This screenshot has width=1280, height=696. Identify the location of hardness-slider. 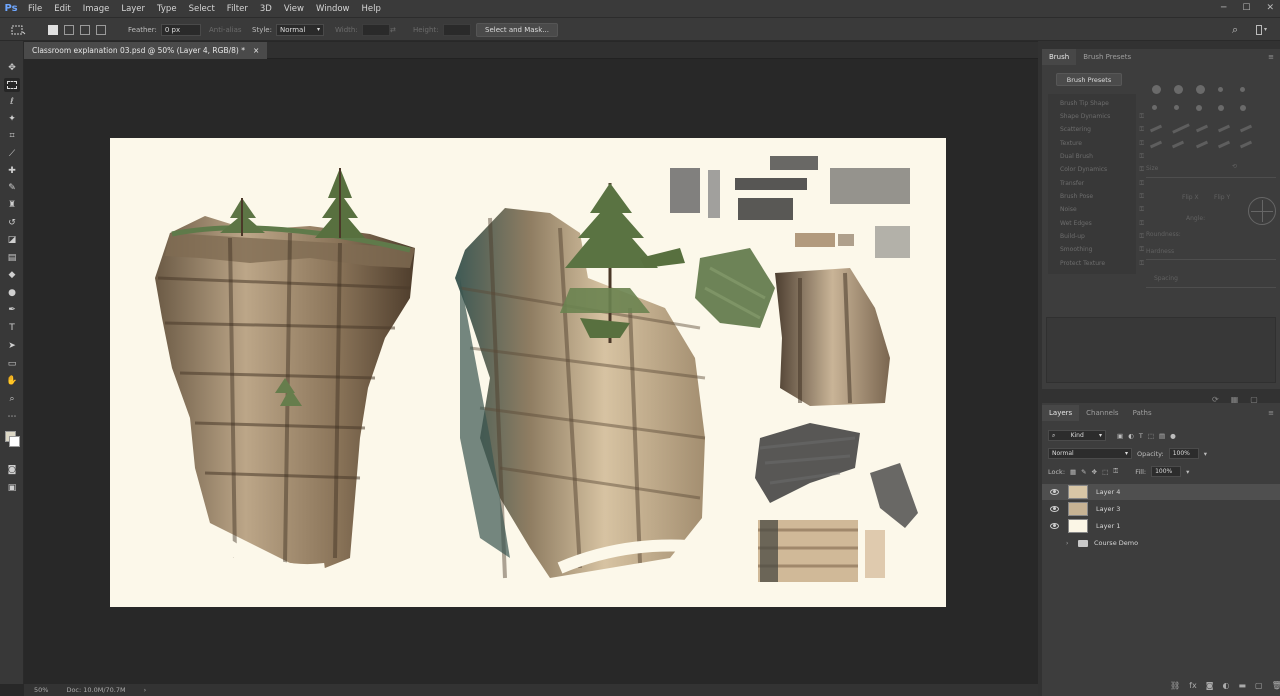
(1211, 259).